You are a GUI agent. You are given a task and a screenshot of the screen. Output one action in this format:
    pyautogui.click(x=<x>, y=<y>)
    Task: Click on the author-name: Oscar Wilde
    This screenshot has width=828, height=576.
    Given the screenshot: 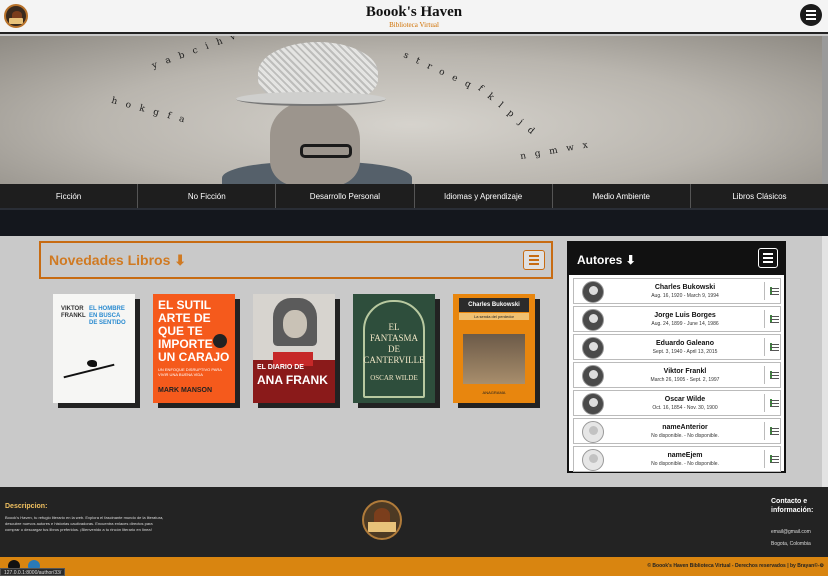 What is the action you would take?
    pyautogui.click(x=685, y=399)
    